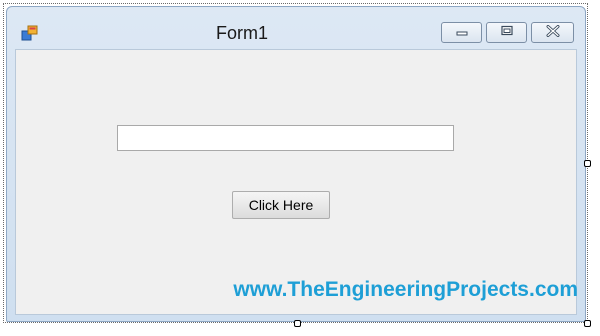 This screenshot has width=600, height=336. Describe the element at coordinates (405, 289) in the screenshot. I see `watermark-text: www.TheEngineeringProjects.com` at that location.